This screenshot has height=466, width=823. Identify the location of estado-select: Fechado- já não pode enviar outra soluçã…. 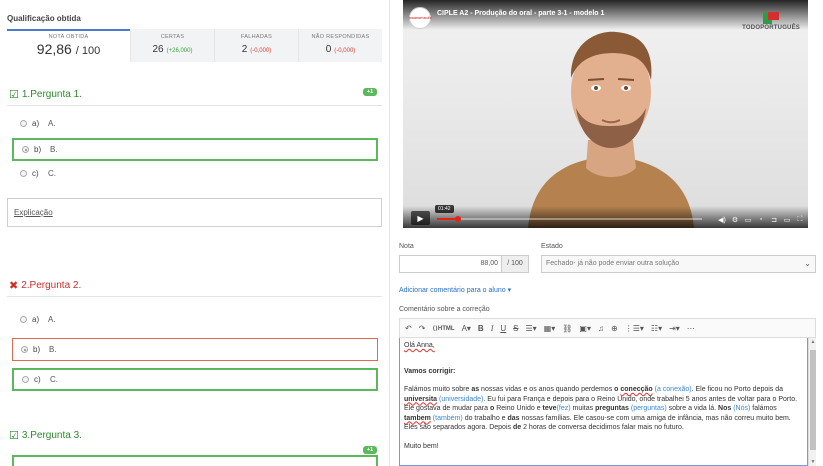
(678, 264).